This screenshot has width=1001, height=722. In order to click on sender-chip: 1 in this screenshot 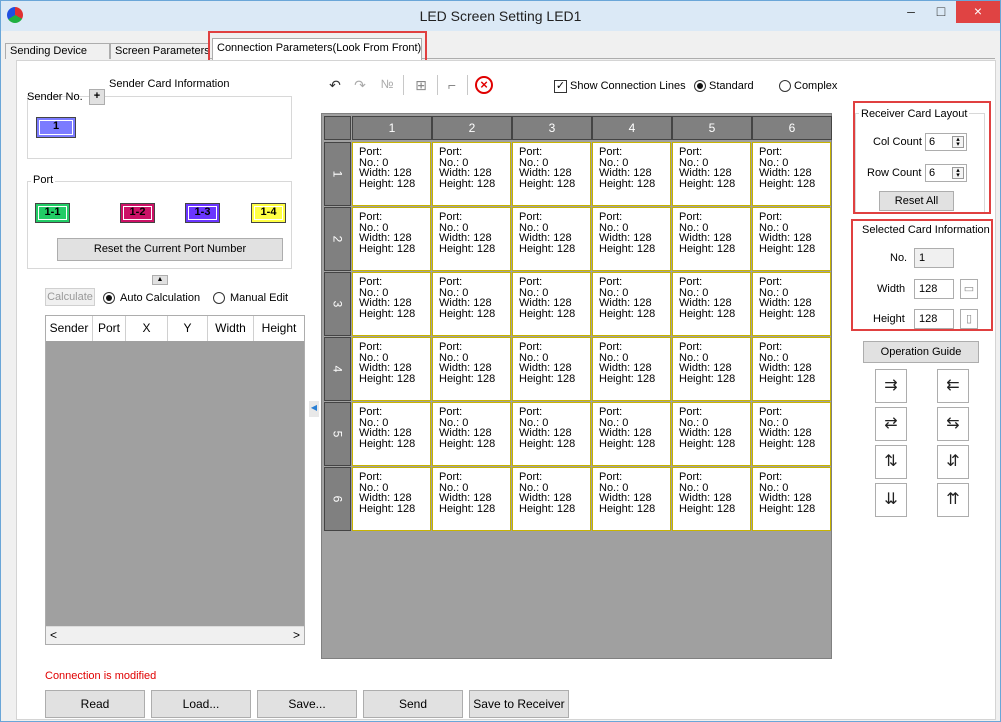, I will do `click(56, 127)`.